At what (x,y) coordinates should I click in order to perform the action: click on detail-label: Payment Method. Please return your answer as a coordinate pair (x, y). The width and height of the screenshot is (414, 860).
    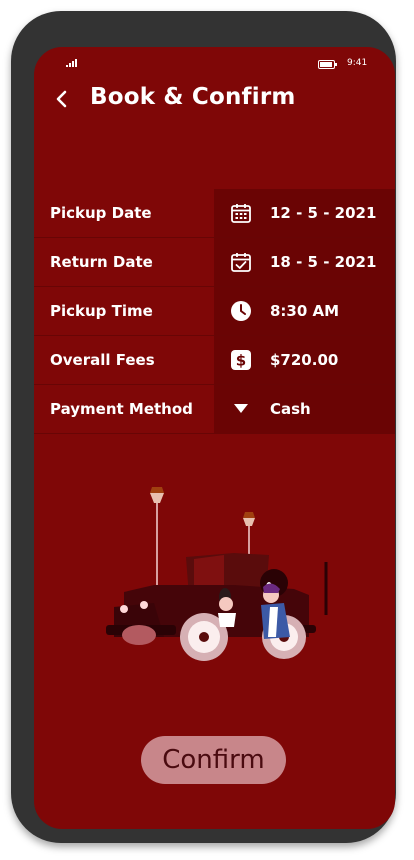
    Looking at the image, I should click on (121, 409).